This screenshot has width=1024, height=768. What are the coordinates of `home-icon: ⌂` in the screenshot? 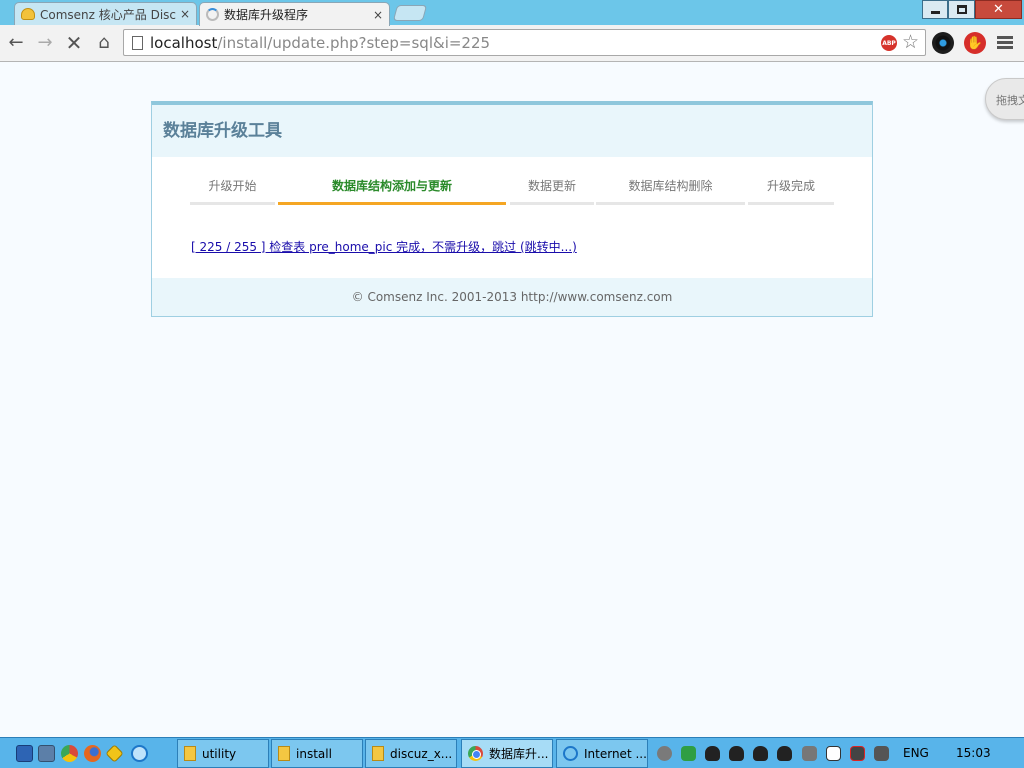 It's located at (104, 43).